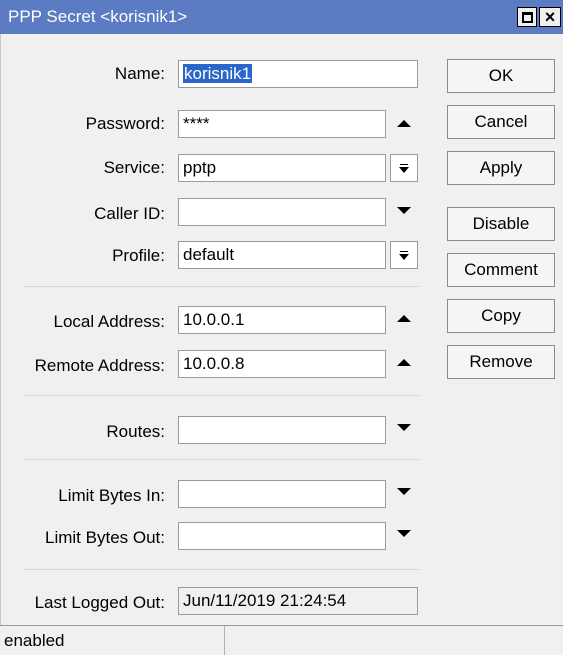 Image resolution: width=563 pixels, height=655 pixels. Describe the element at coordinates (281, 17) in the screenshot. I see `title-bar: PPP Secret <korisnik1> ×` at that location.